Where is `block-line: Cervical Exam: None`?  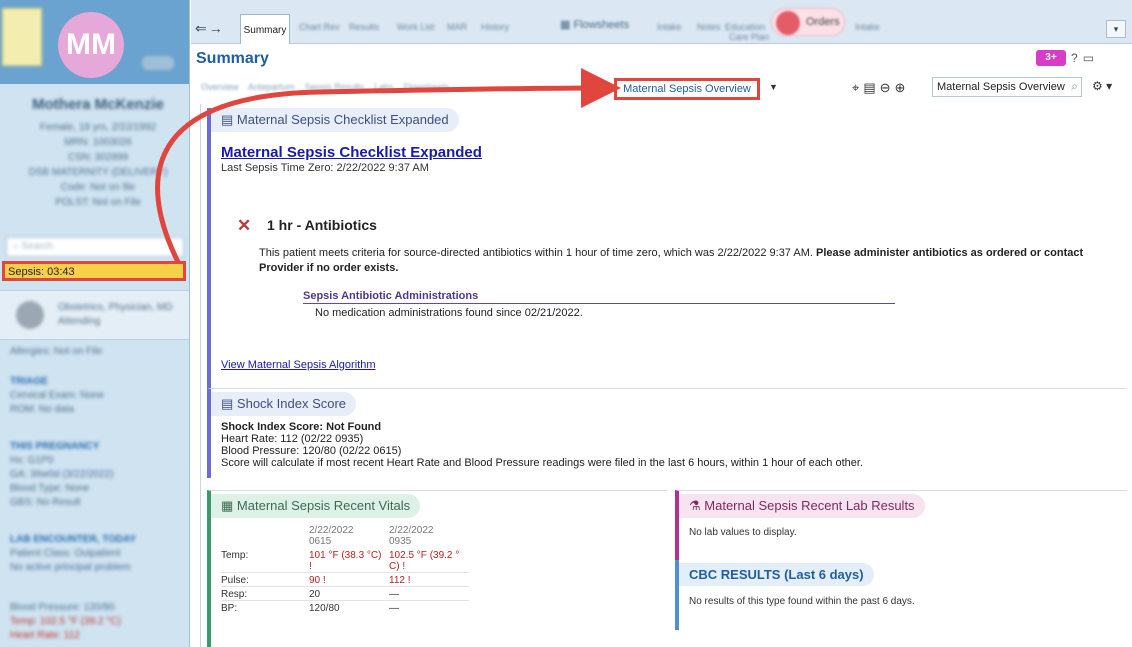 block-line: Cervical Exam: None is located at coordinates (57, 395).